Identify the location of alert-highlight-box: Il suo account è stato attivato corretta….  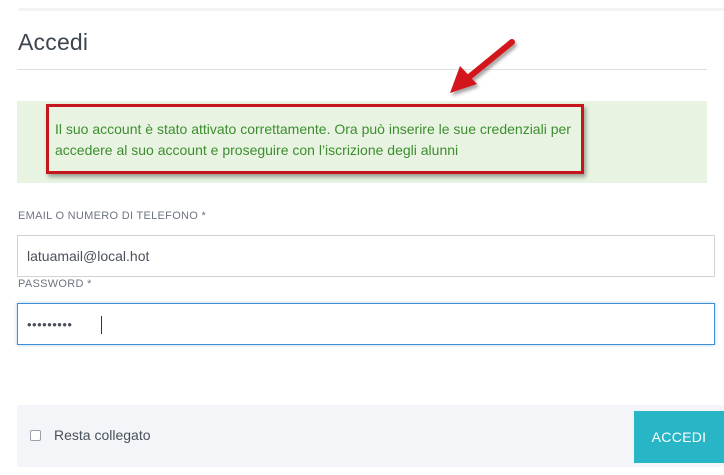
(315, 139).